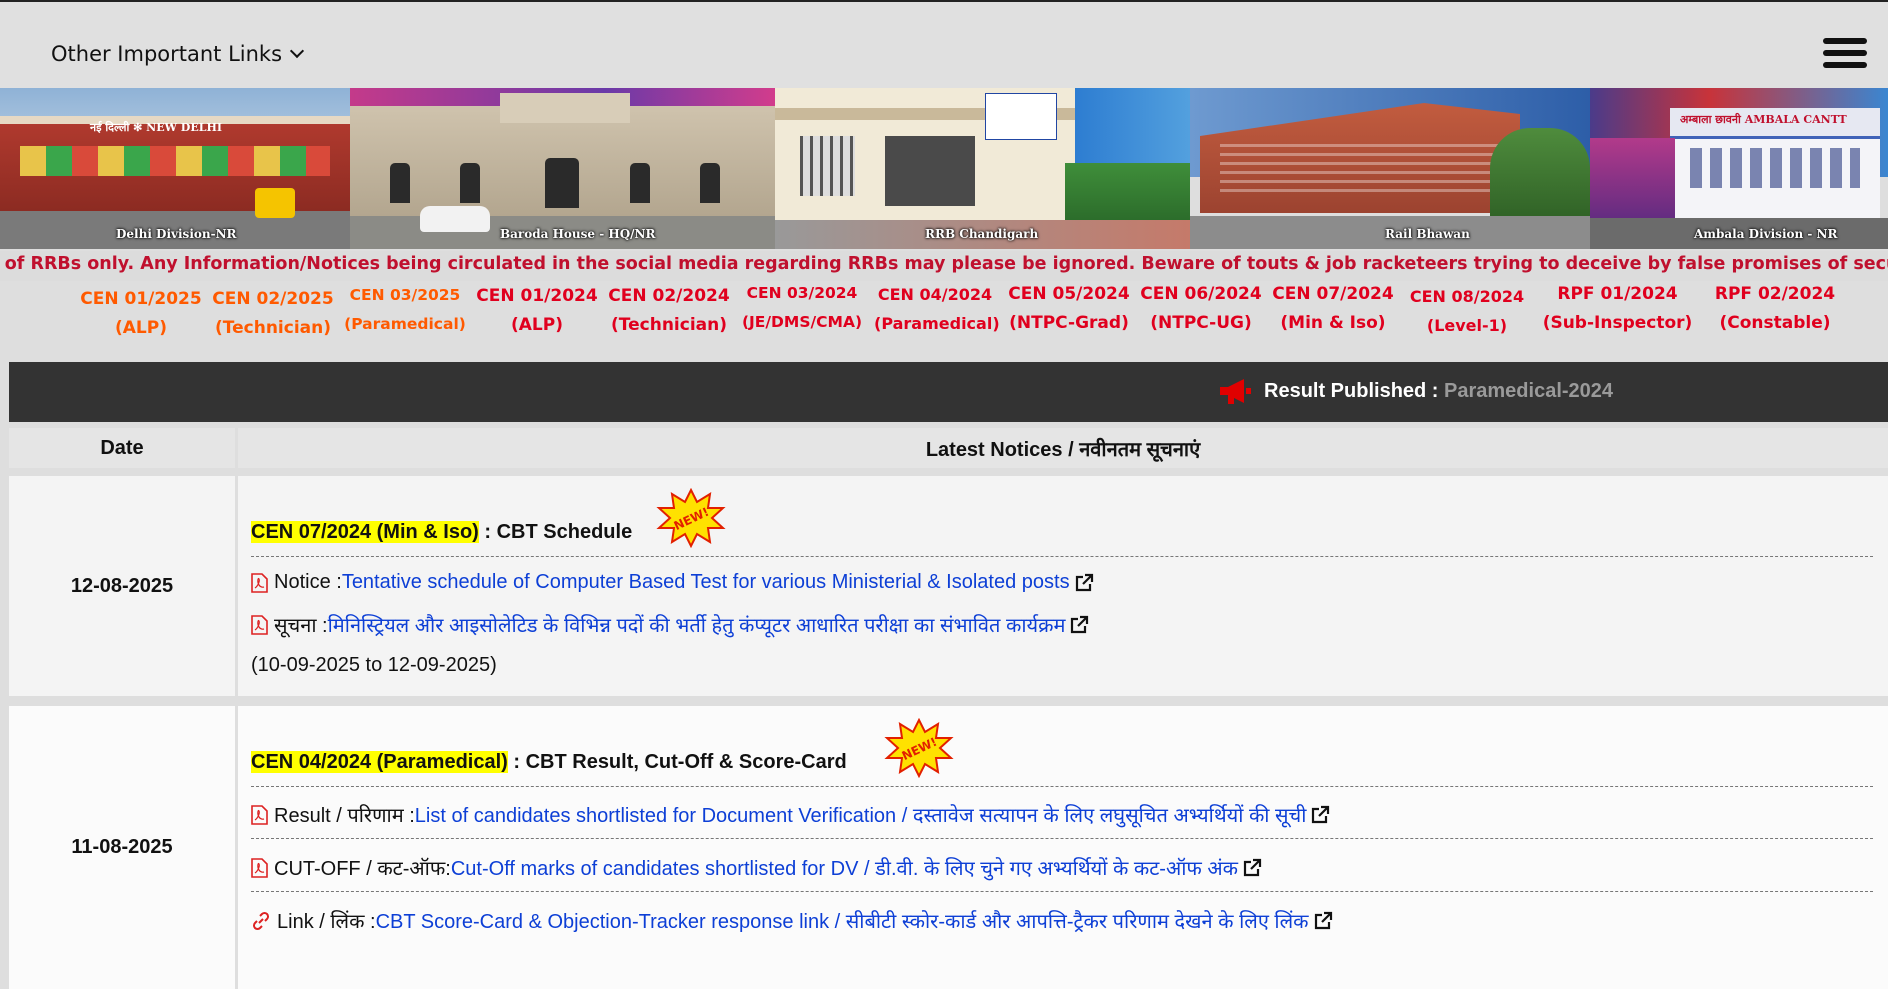 This screenshot has height=989, width=1888. Describe the element at coordinates (176, 234) in the screenshot. I see `caption-delhi: Delhi Division-NR` at that location.